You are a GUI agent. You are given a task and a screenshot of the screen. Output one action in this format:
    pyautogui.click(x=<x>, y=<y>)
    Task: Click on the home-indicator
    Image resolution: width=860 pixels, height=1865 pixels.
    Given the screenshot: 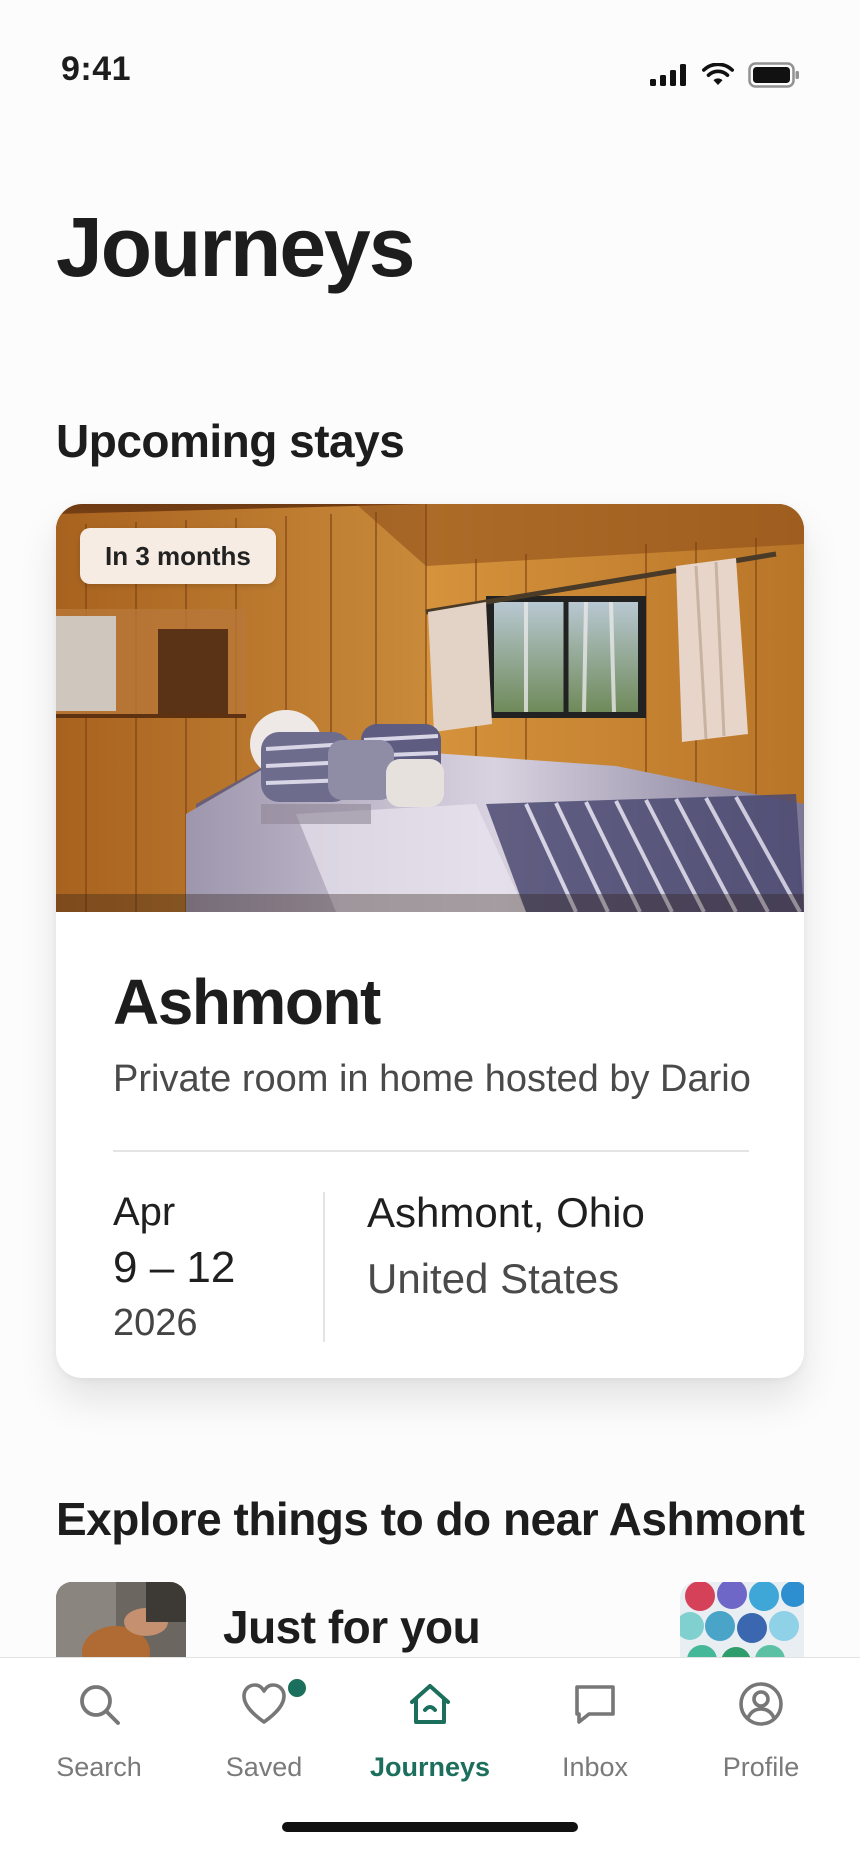 What is the action you would take?
    pyautogui.click(x=430, y=1827)
    